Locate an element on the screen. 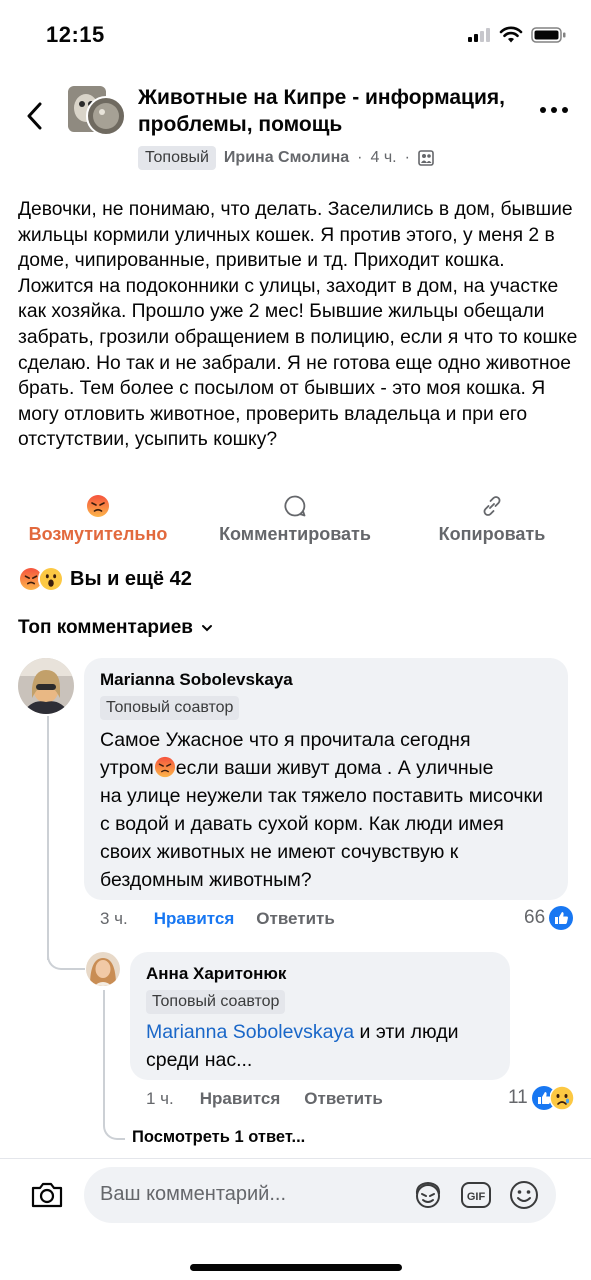 The image size is (591, 1280). top-badge: Топовый is located at coordinates (177, 158).